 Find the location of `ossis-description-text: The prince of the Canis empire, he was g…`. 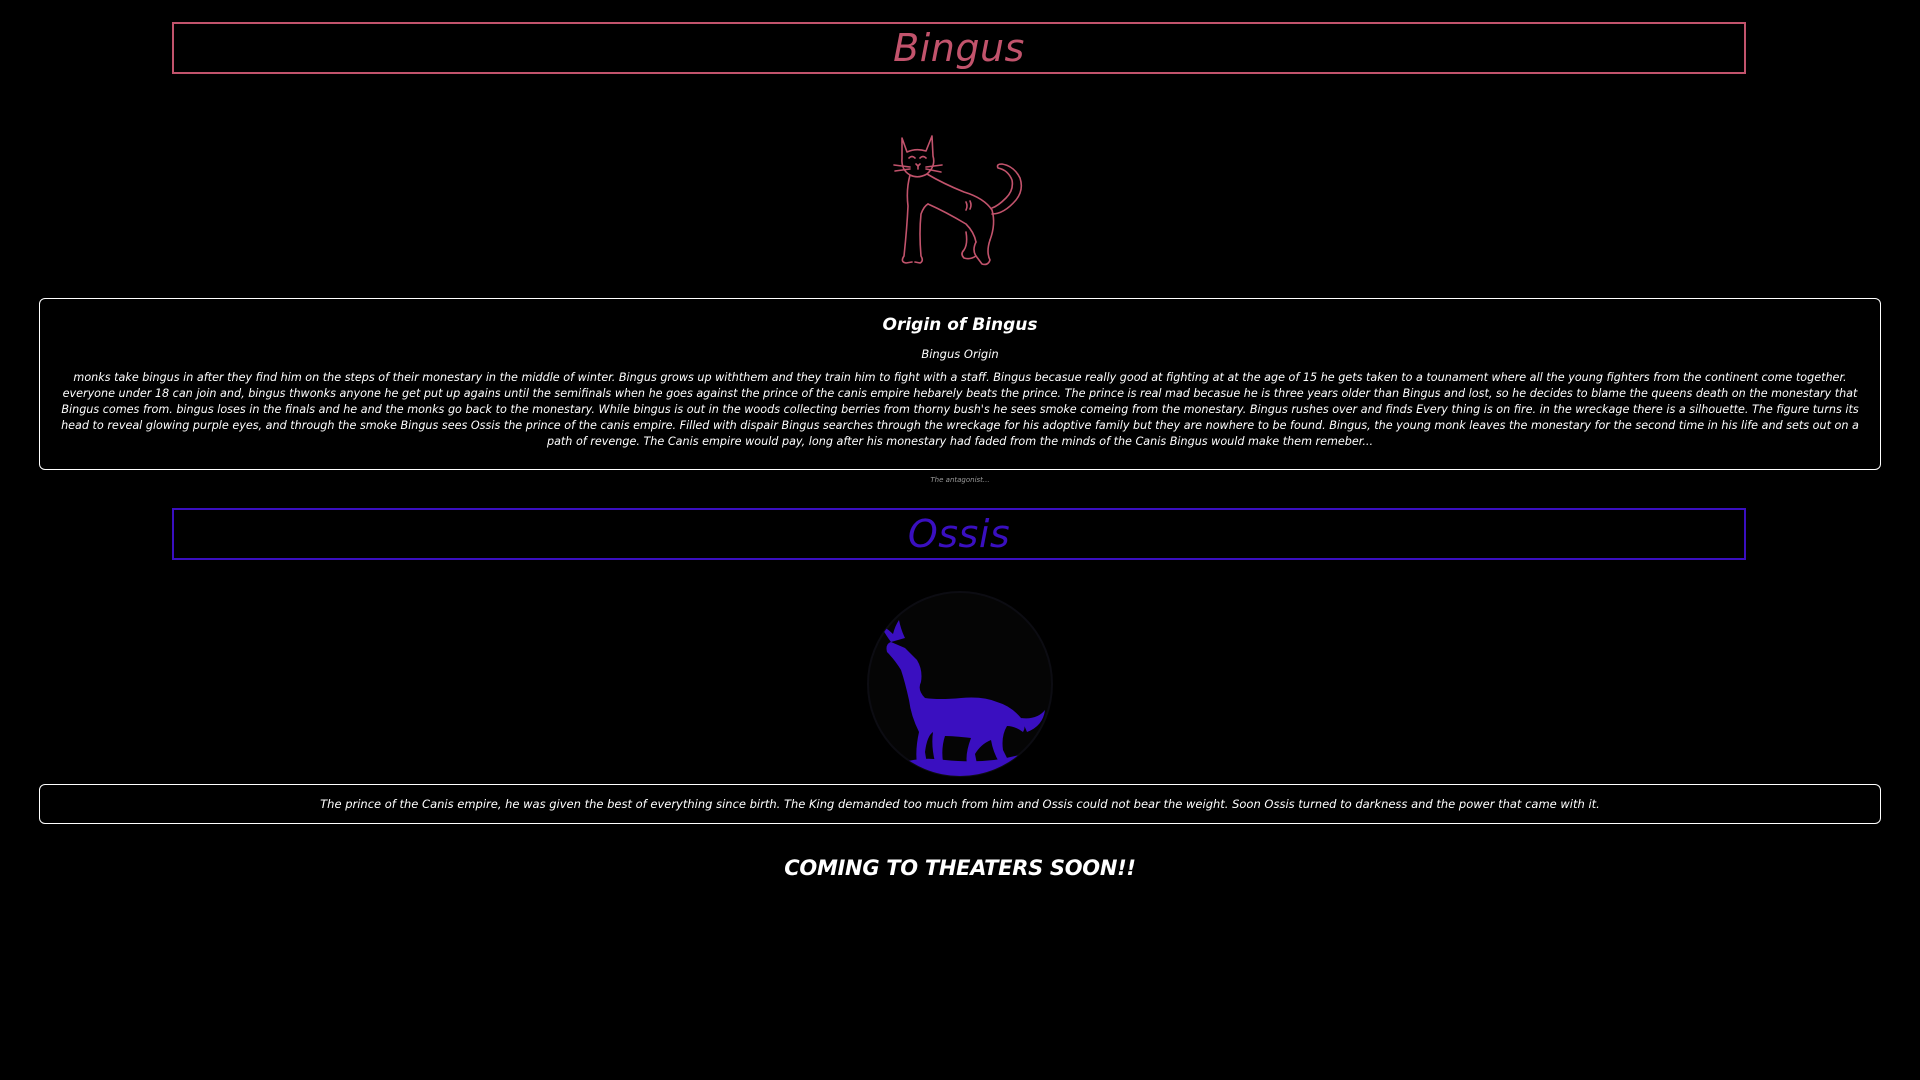

ossis-description-text: The prince of the Canis empire, he was g… is located at coordinates (960, 804).